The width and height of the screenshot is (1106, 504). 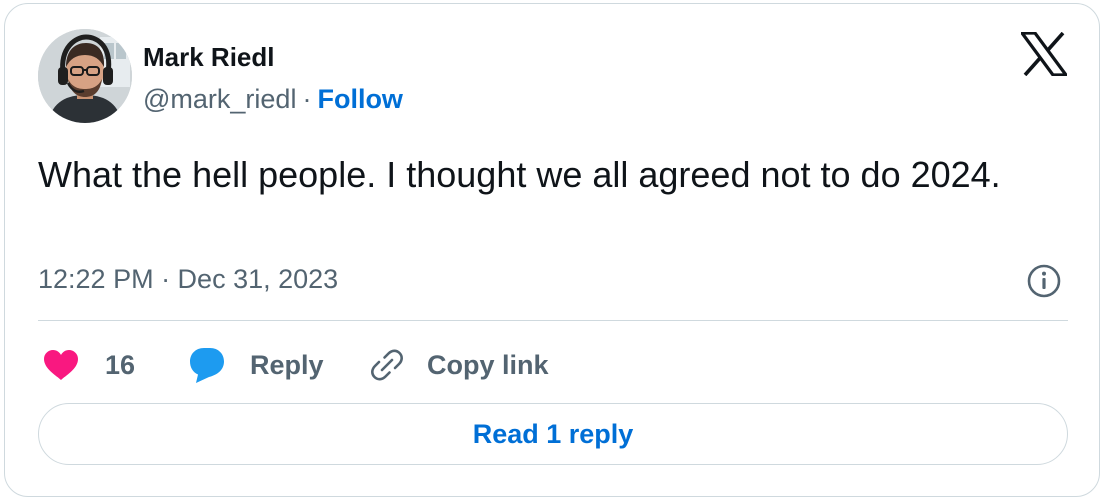 What do you see at coordinates (89, 365) in the screenshot?
I see `like-button: 16` at bounding box center [89, 365].